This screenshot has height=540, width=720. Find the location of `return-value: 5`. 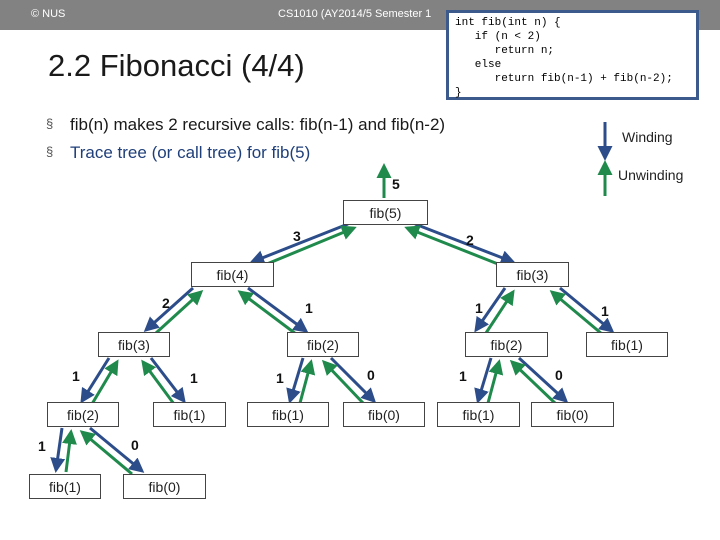

return-value: 5 is located at coordinates (396, 184).